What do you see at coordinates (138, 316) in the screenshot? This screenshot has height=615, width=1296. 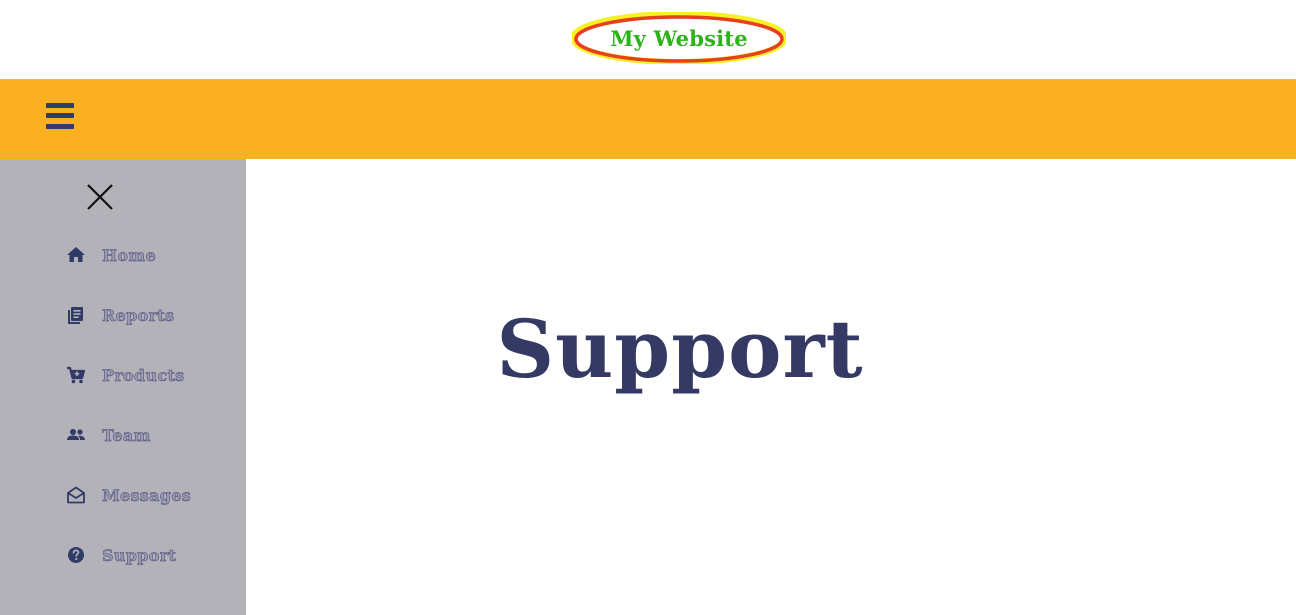 I see `sidebar-item-label: Reports` at bounding box center [138, 316].